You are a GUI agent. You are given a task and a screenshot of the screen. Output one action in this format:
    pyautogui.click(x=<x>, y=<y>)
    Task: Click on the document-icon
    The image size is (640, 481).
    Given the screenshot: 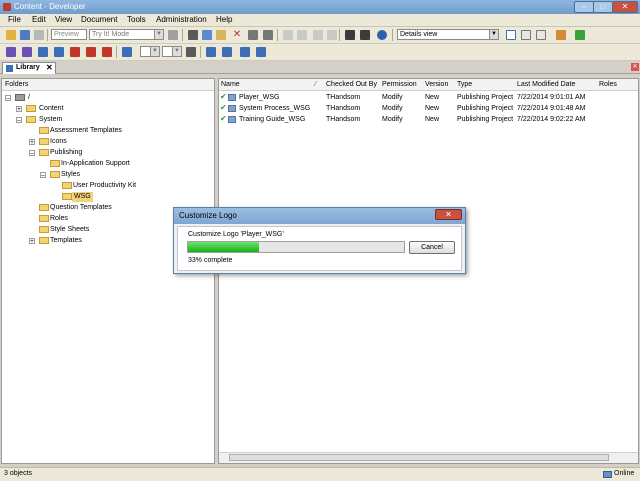 What is the action you would take?
    pyautogui.click(x=191, y=52)
    